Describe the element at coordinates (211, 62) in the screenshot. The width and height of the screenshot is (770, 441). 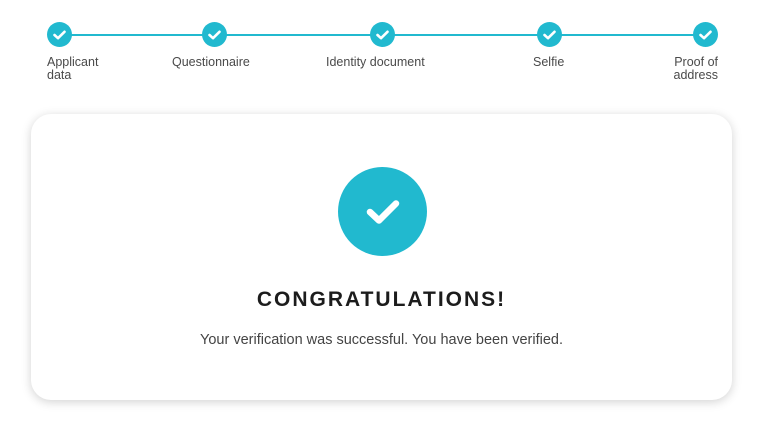
I see `step-label-questionnaire: Questionnaire` at that location.